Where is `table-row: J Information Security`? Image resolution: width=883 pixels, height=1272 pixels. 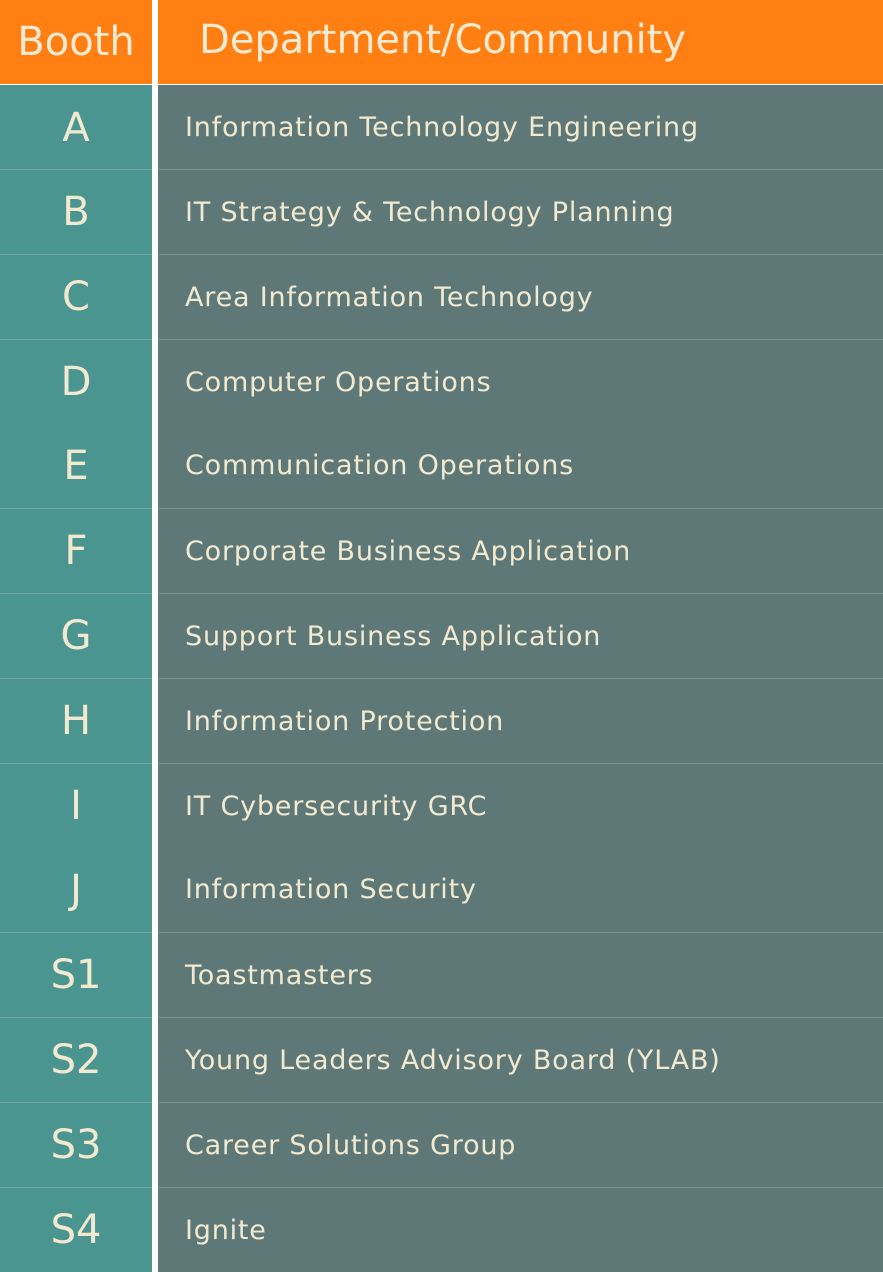
table-row: J Information Security is located at coordinates (441, 889).